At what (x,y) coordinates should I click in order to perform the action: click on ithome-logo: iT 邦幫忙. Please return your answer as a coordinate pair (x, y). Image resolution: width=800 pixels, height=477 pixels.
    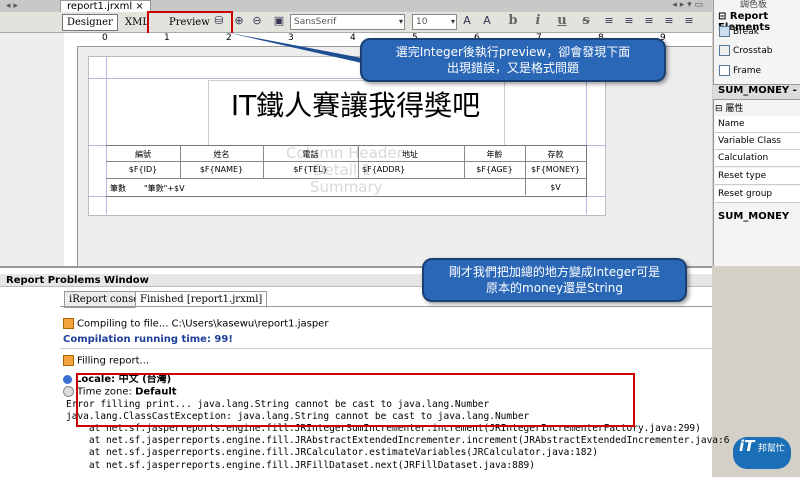
    Looking at the image, I should click on (762, 453).